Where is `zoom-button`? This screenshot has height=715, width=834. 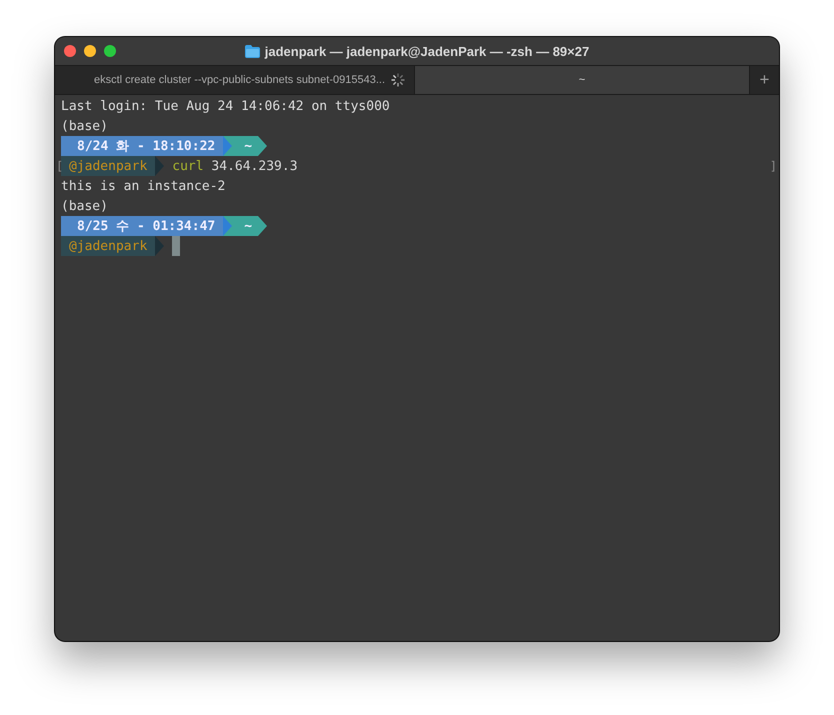 zoom-button is located at coordinates (110, 51).